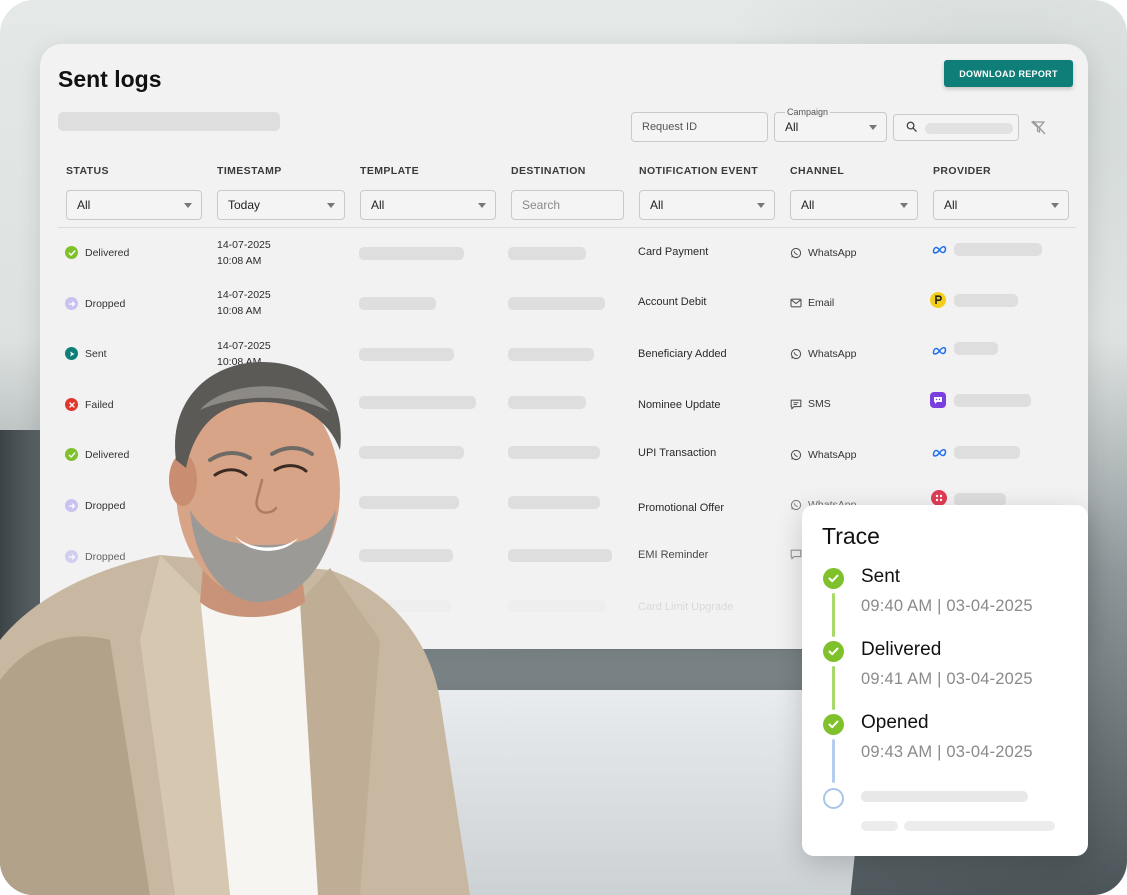 Image resolution: width=1127 pixels, height=895 pixels. What do you see at coordinates (541, 205) in the screenshot?
I see `destination-search-placeholder: Search` at bounding box center [541, 205].